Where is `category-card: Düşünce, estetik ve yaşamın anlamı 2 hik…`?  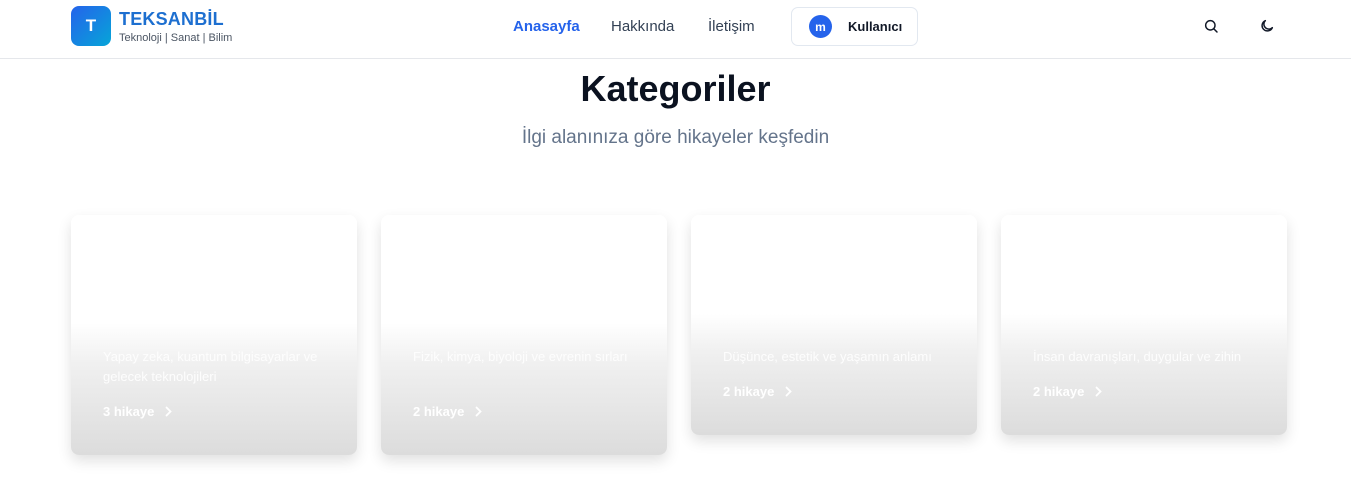
category-card: Düşünce, estetik ve yaşamın anlamı 2 hik… is located at coordinates (834, 325).